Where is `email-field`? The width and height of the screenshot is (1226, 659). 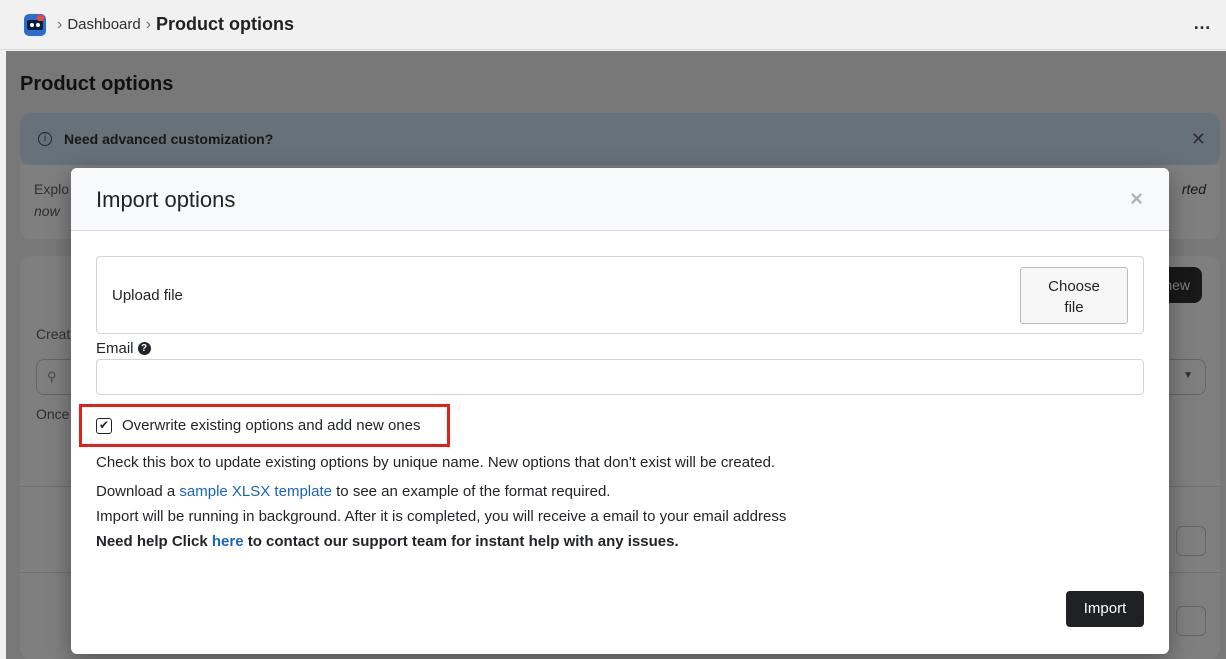 email-field is located at coordinates (620, 377).